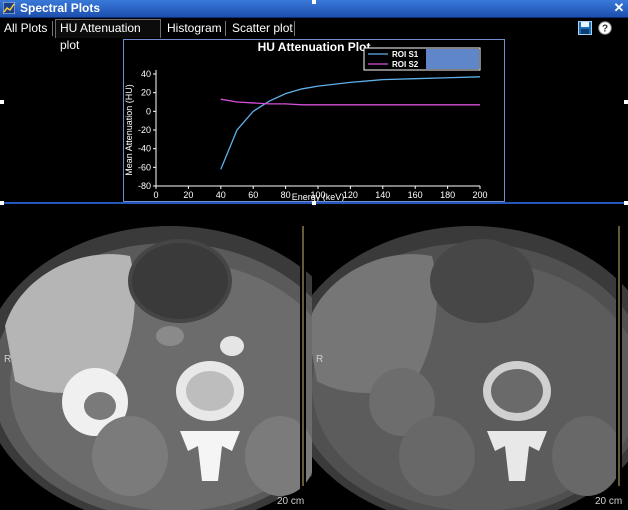 The height and width of the screenshot is (510, 628). Describe the element at coordinates (108, 35) in the screenshot. I see `tab-hu-attenuation-plot: HU Attenuation plot` at that location.